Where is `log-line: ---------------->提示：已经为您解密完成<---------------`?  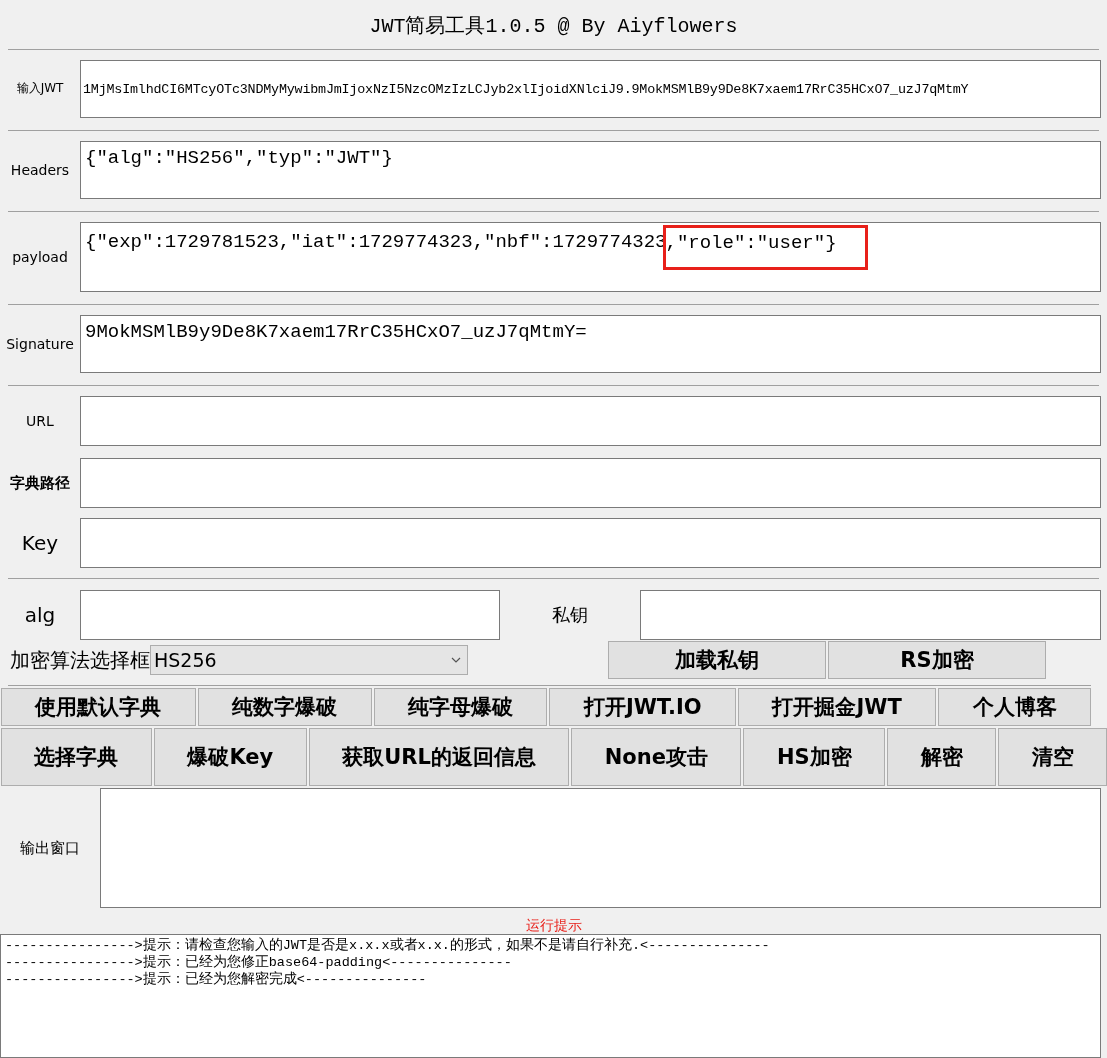 log-line: ---------------->提示：已经为您解密完成<--------------- is located at coordinates (216, 979).